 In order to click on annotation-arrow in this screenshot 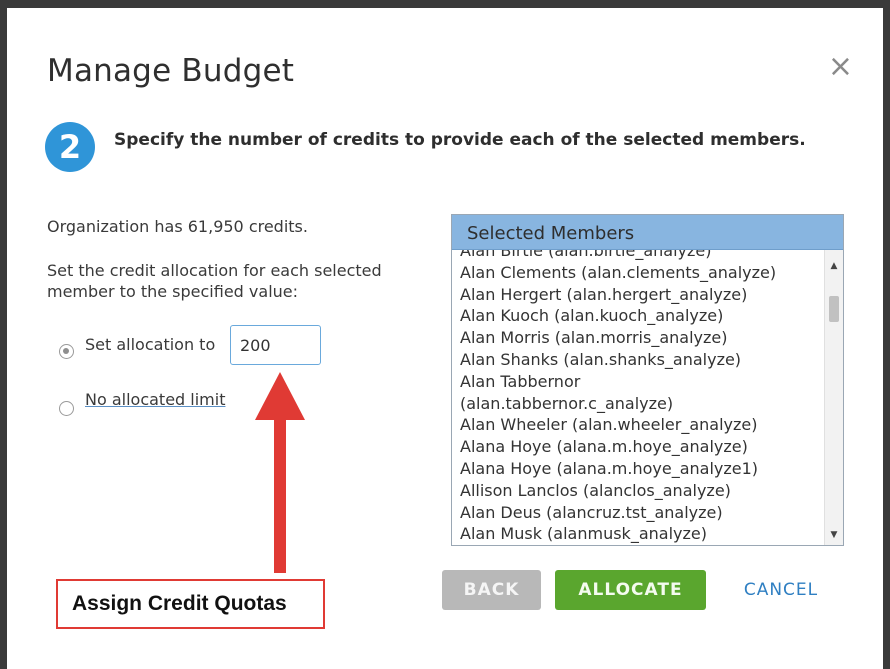, I will do `click(280, 472)`.